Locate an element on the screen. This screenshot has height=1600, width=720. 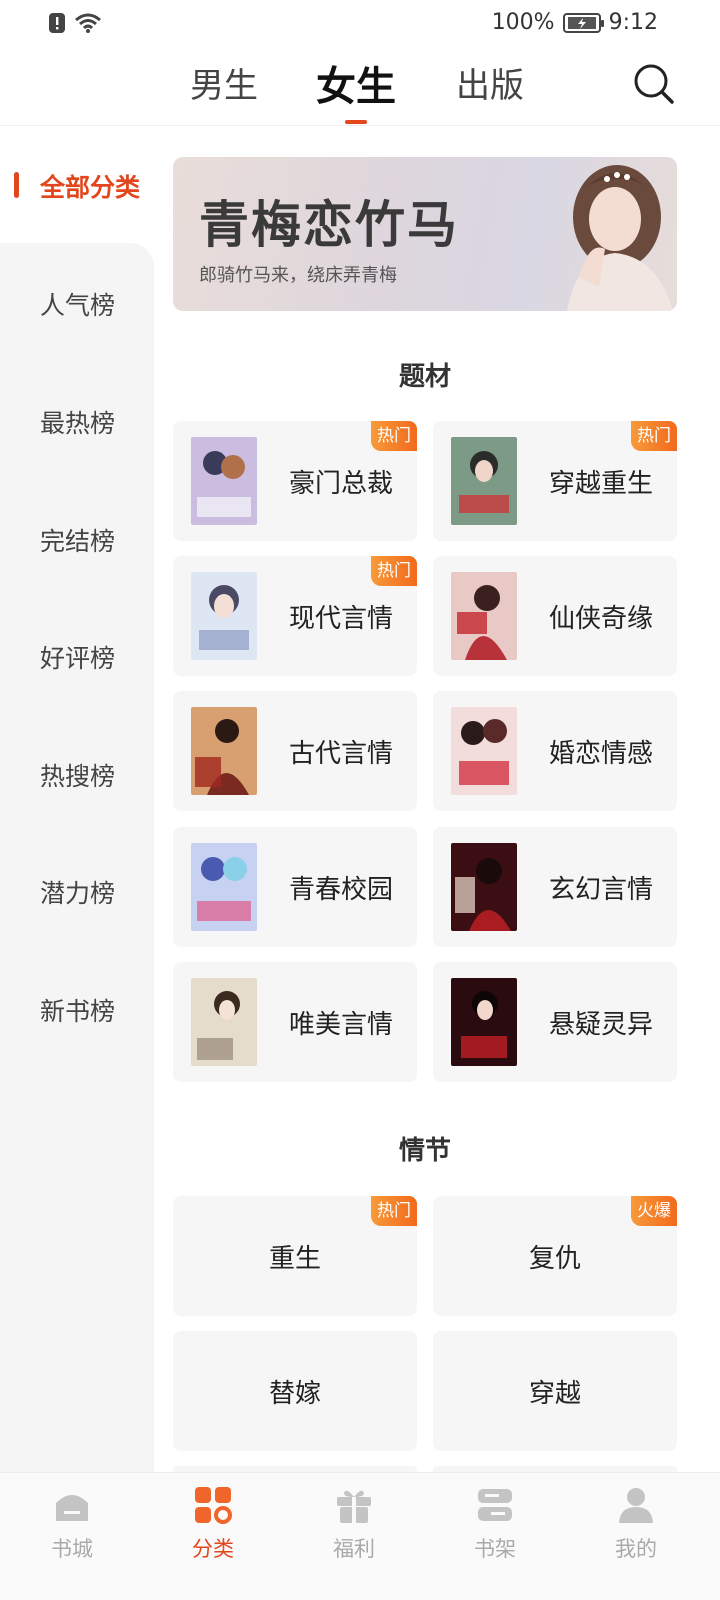
sidebar-item-rated: 好评榜 is located at coordinates (77, 657).